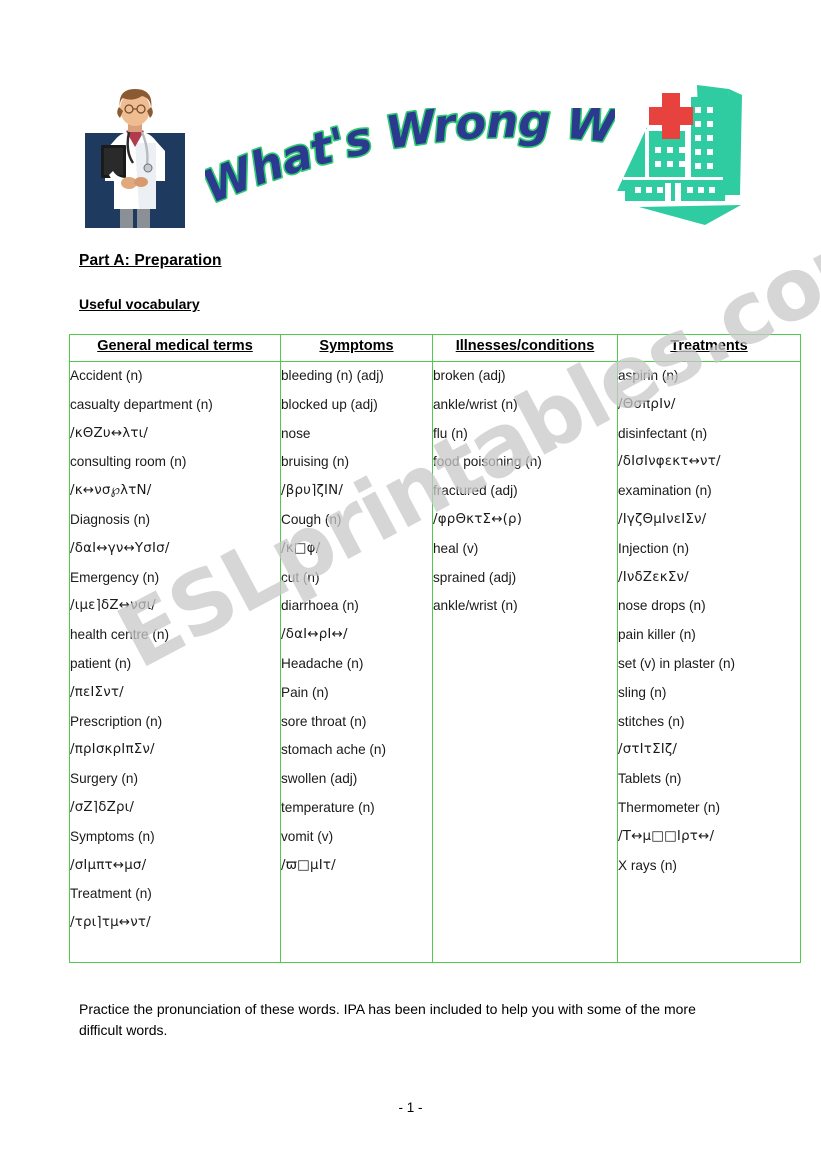  Describe the element at coordinates (662, 606) in the screenshot. I see `vocabulary-word: nose drops (n)` at that location.